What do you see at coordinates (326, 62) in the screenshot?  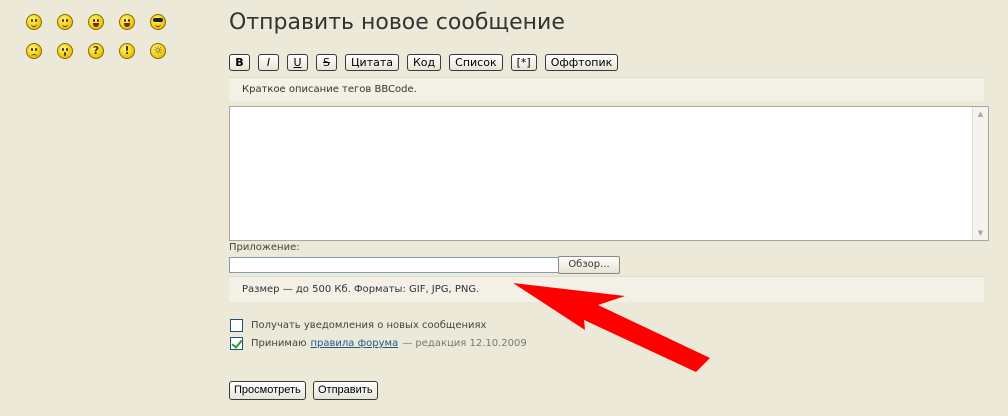 I see `strikethrough-button: S` at bounding box center [326, 62].